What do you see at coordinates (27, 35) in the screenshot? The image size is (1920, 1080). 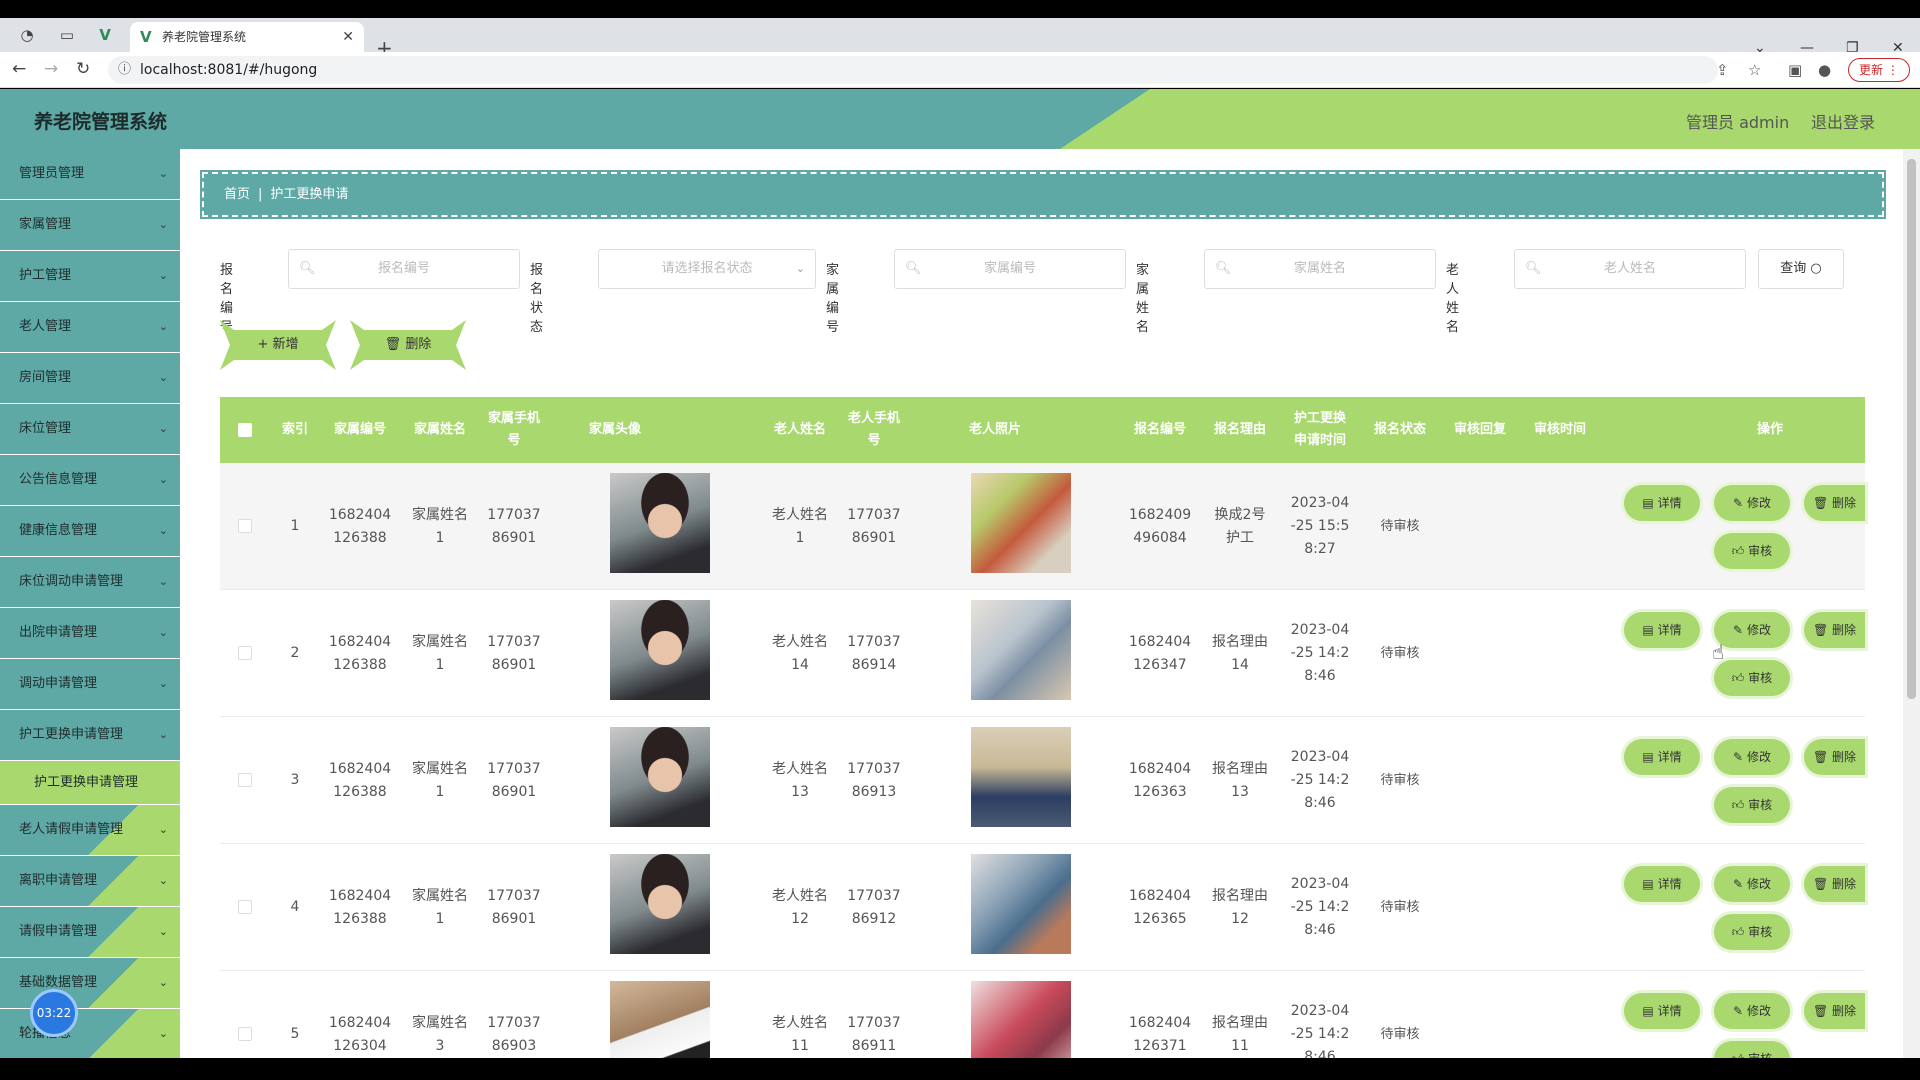 I see `browser-menu-icon: ◔` at bounding box center [27, 35].